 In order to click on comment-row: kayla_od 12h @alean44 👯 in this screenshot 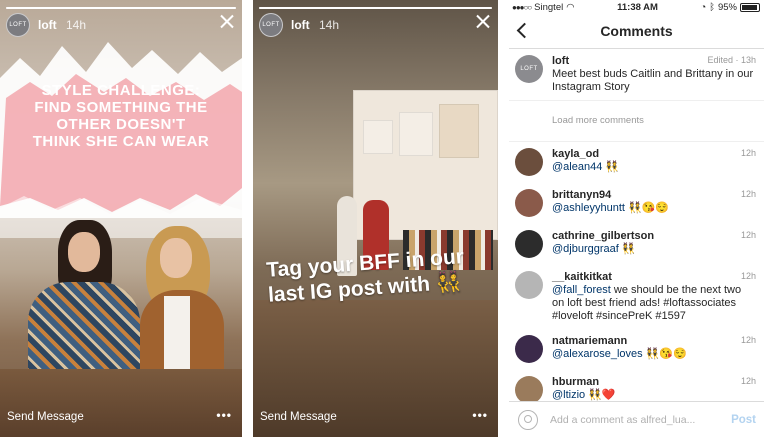, I will do `click(635, 162)`.